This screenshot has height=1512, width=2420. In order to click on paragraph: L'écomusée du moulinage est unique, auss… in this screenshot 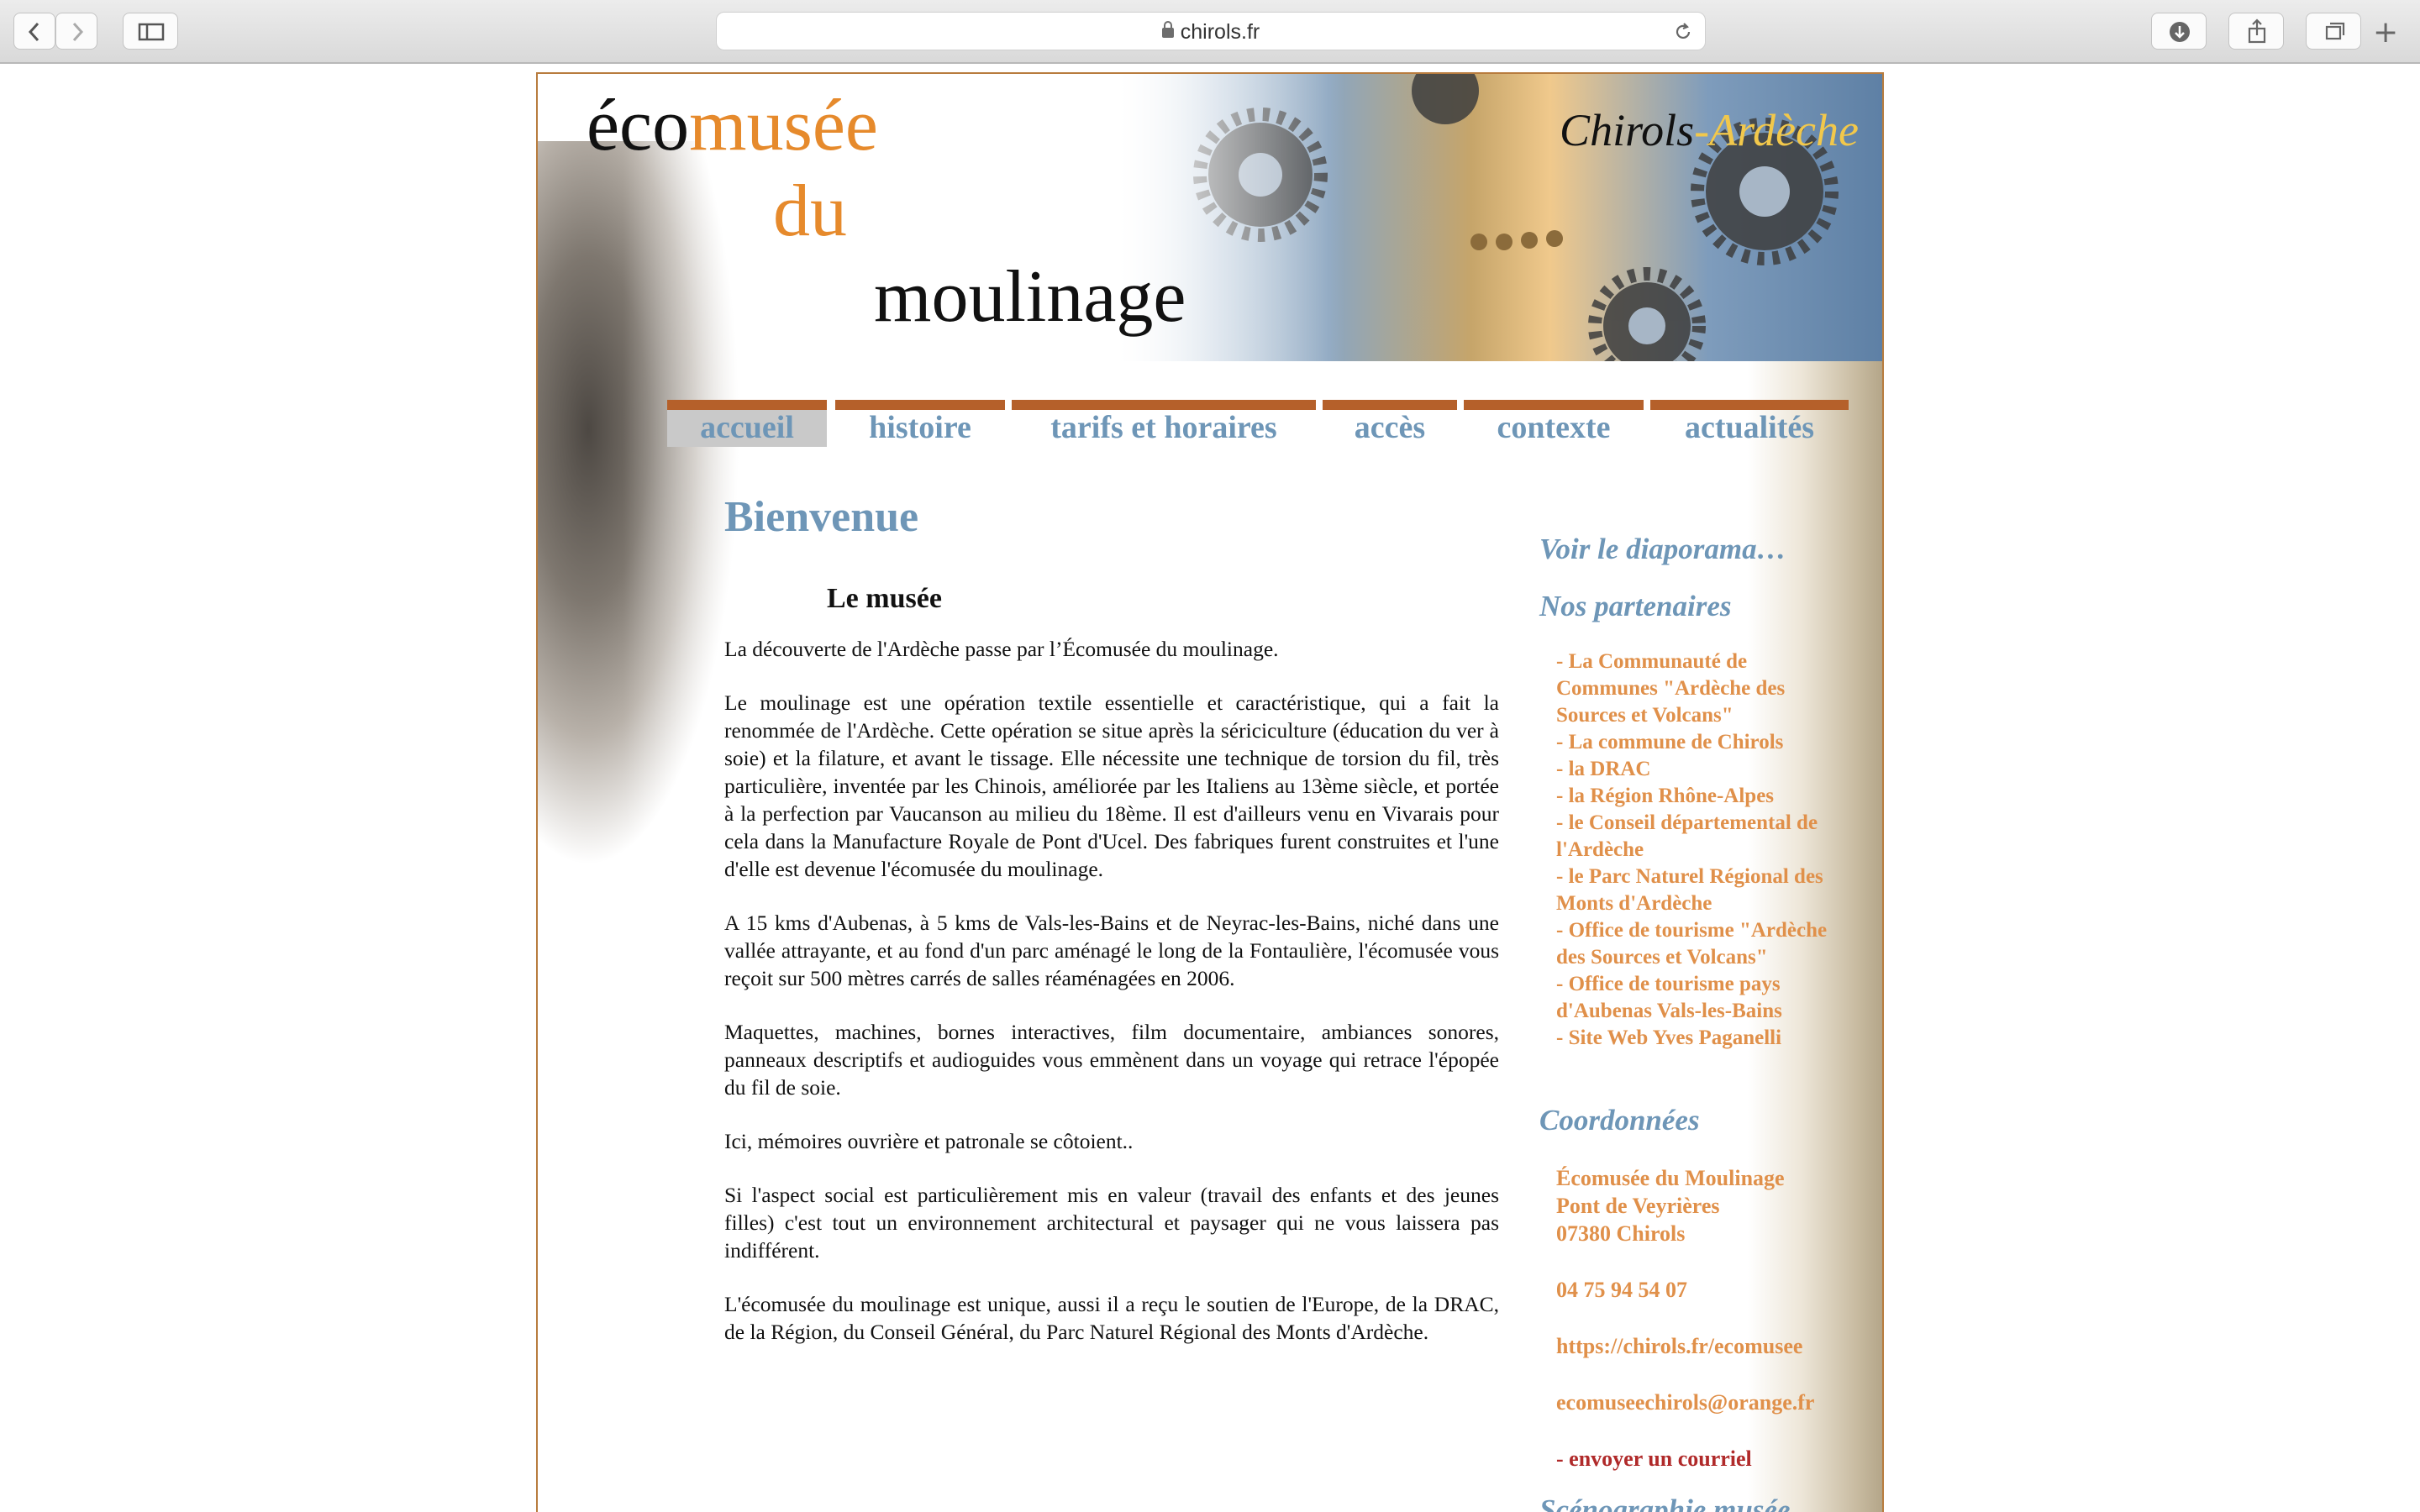, I will do `click(1111, 1318)`.